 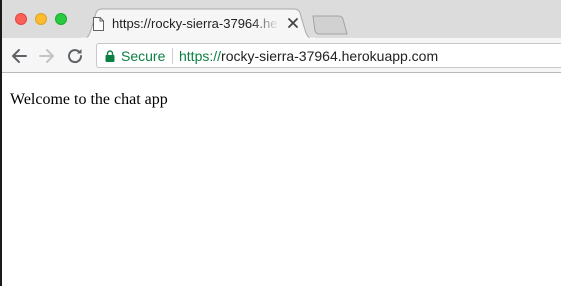 What do you see at coordinates (110, 56) in the screenshot?
I see `lock-icon` at bounding box center [110, 56].